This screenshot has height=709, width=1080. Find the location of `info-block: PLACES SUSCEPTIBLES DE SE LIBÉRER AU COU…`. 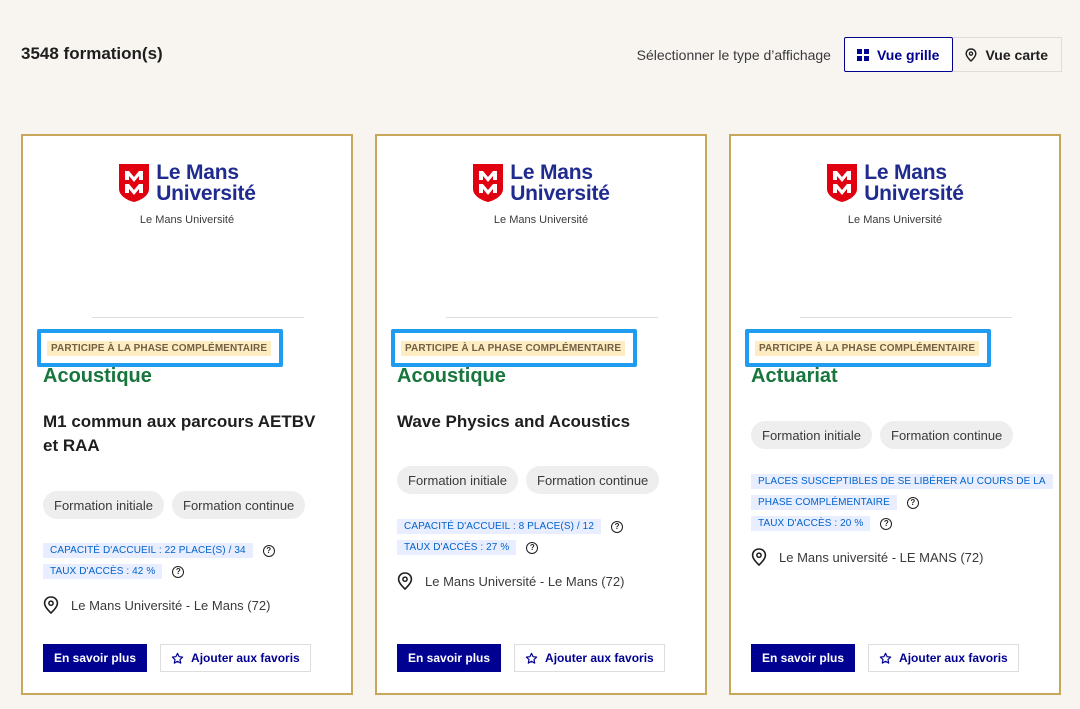

info-block: PLACES SUSCEPTIBLES DE SE LIBÉRER AU COU… is located at coordinates (902, 502).